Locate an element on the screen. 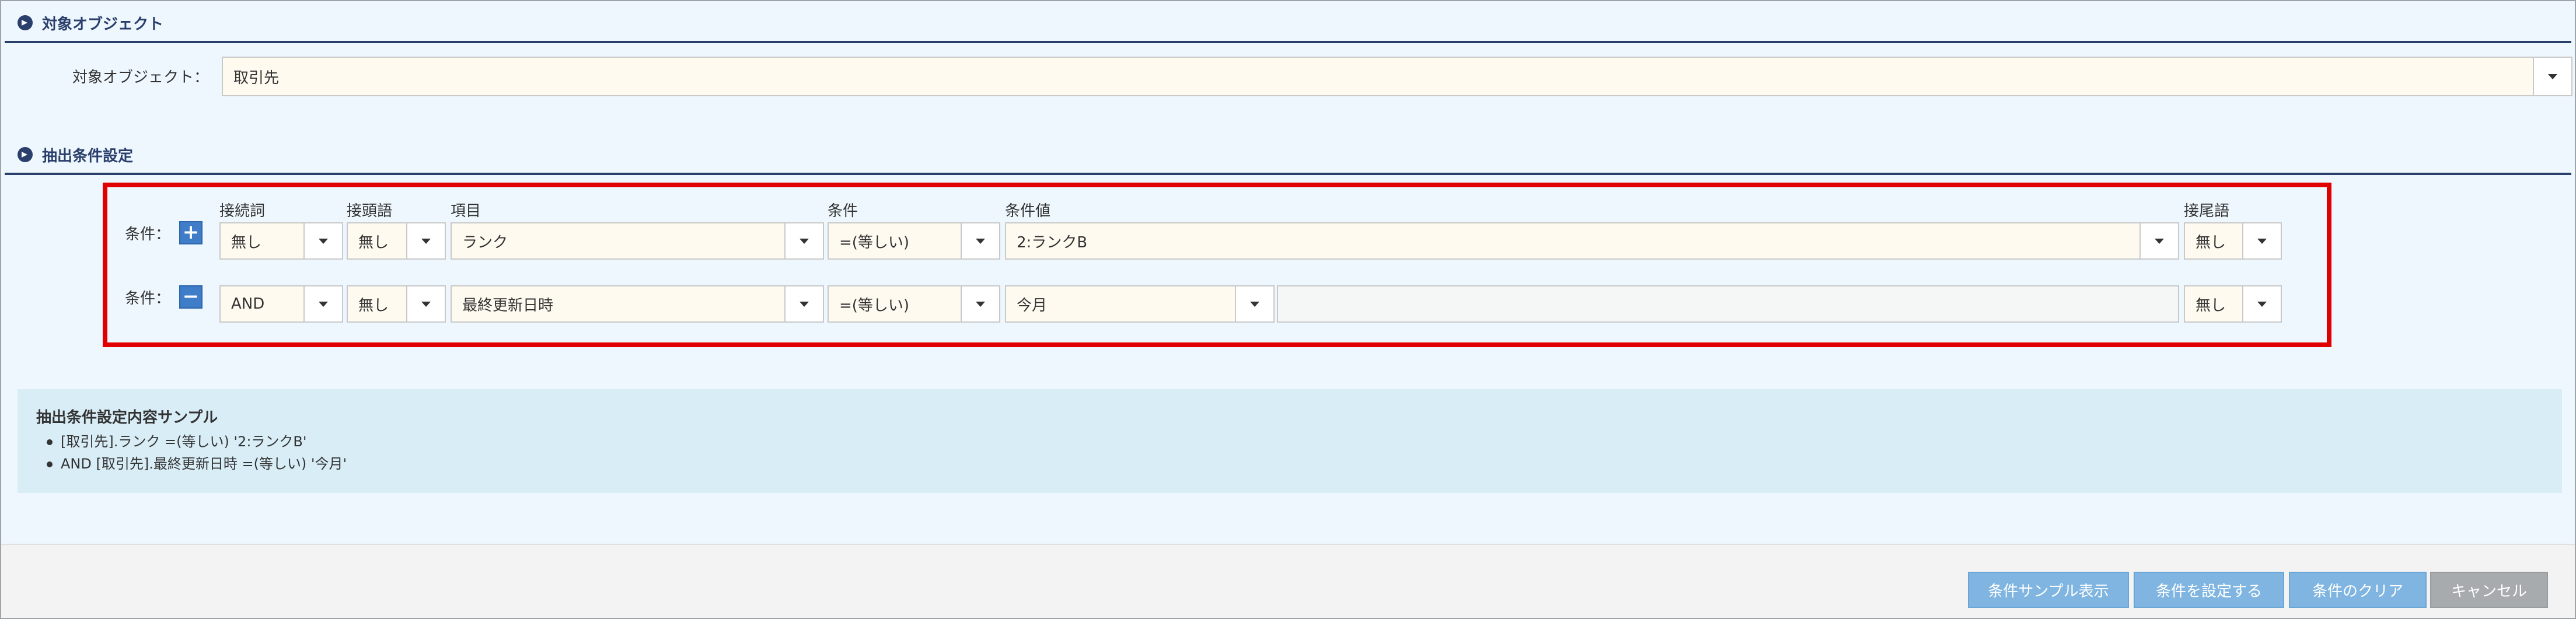 This screenshot has width=2576, height=619. header-connector: 接続詞 is located at coordinates (242, 211).